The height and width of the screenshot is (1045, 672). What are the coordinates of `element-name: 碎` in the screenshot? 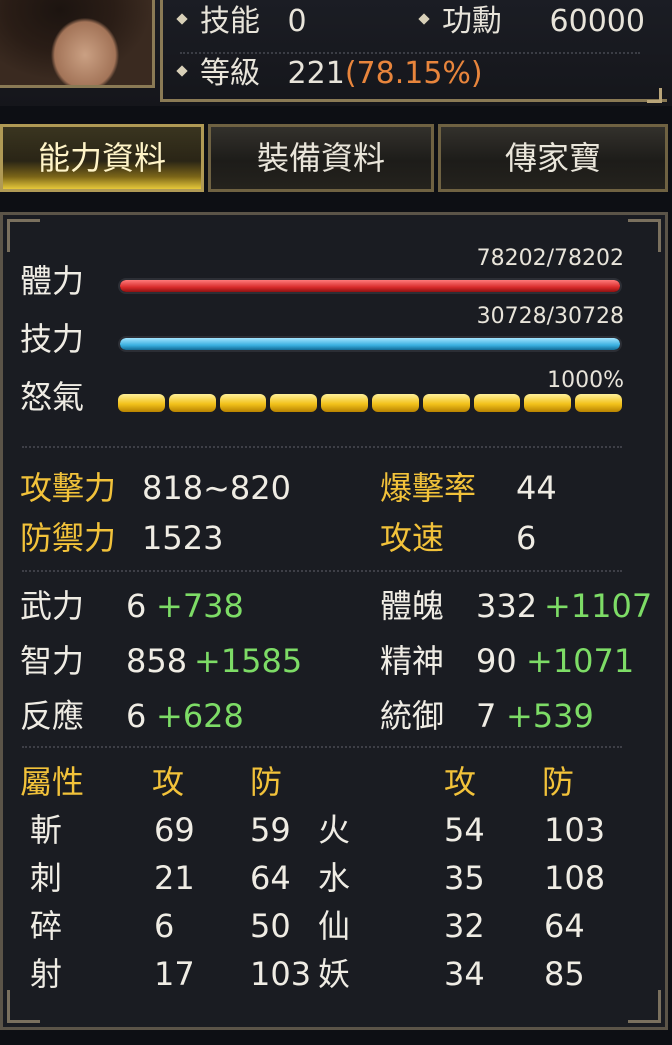 It's located at (46, 926).